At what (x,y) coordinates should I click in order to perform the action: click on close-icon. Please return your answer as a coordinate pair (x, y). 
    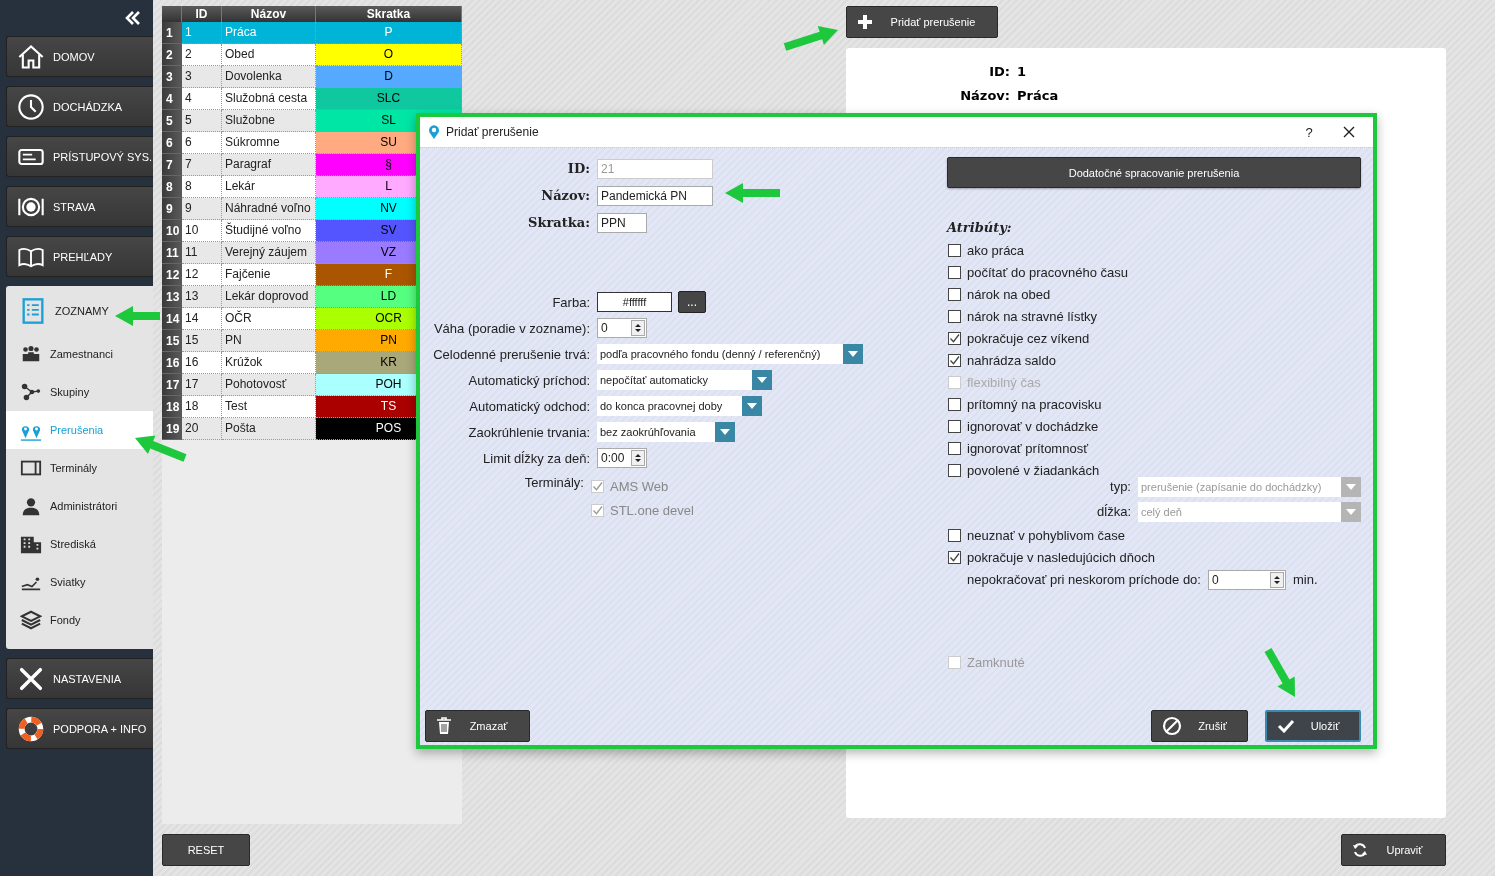
    Looking at the image, I should click on (1349, 132).